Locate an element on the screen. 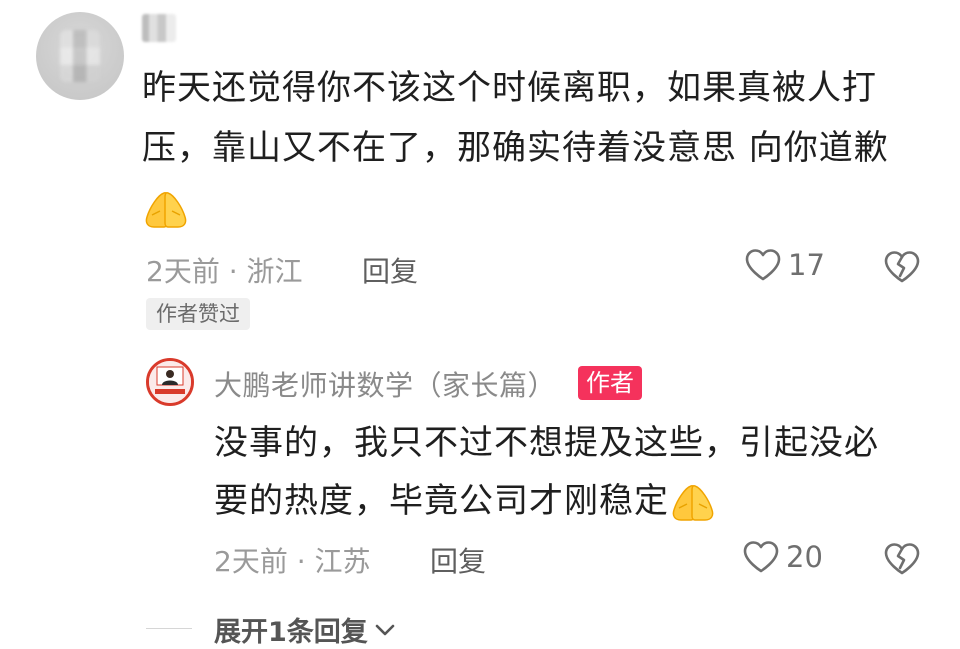 The height and width of the screenshot is (649, 960). comment-reply-button: 回复 is located at coordinates (390, 270).